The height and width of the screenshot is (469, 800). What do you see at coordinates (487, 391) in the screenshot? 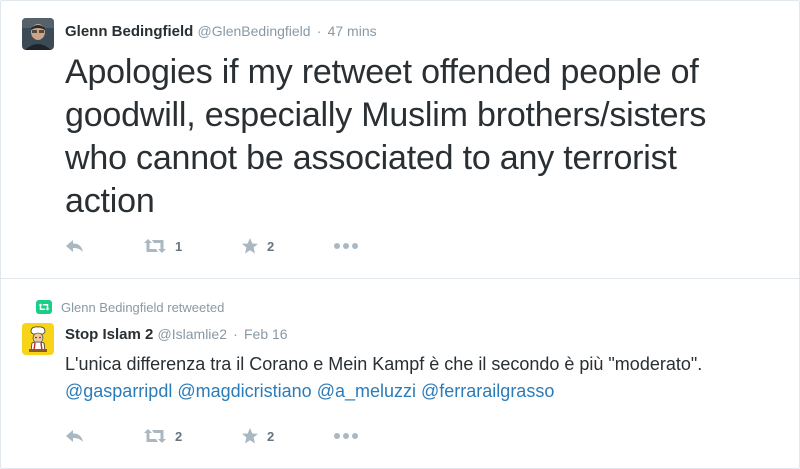
I see `mention-link: @ferrarailgrasso` at bounding box center [487, 391].